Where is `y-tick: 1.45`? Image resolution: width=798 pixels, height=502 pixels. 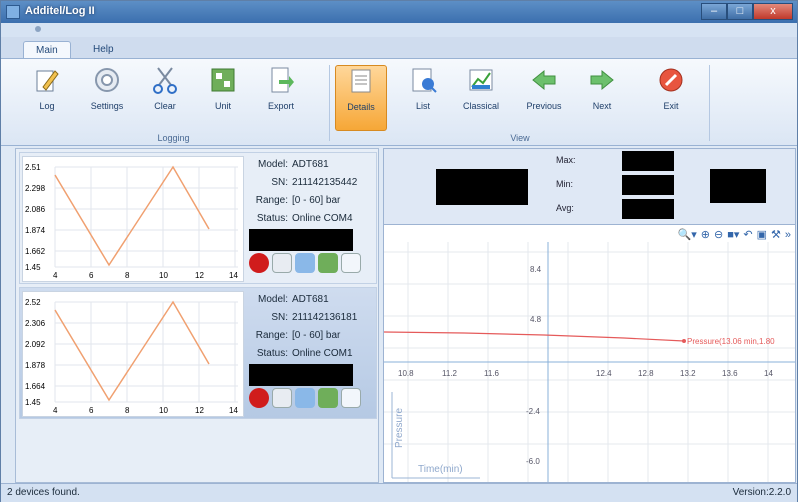 y-tick: 1.45 is located at coordinates (33, 267).